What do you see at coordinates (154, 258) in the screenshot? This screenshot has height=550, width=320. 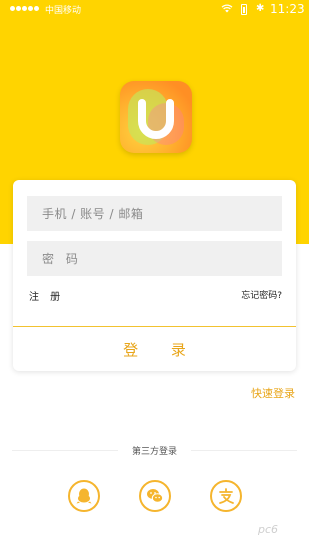 I see `password-input` at bounding box center [154, 258].